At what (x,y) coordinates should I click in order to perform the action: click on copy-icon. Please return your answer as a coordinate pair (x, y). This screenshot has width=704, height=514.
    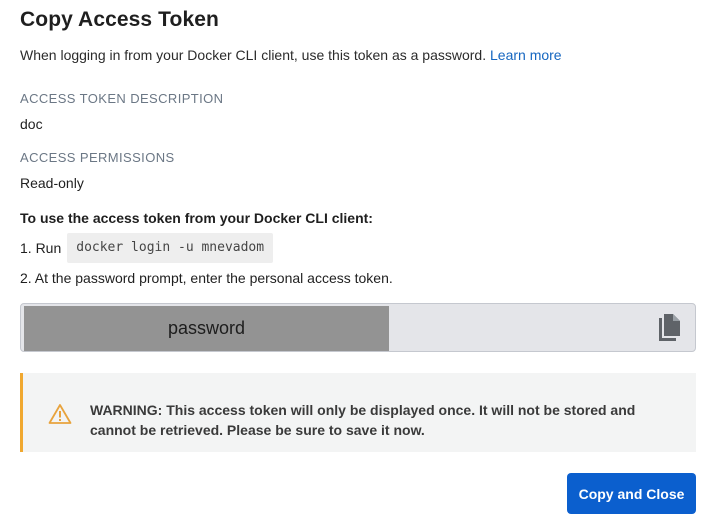
    Looking at the image, I should click on (670, 328).